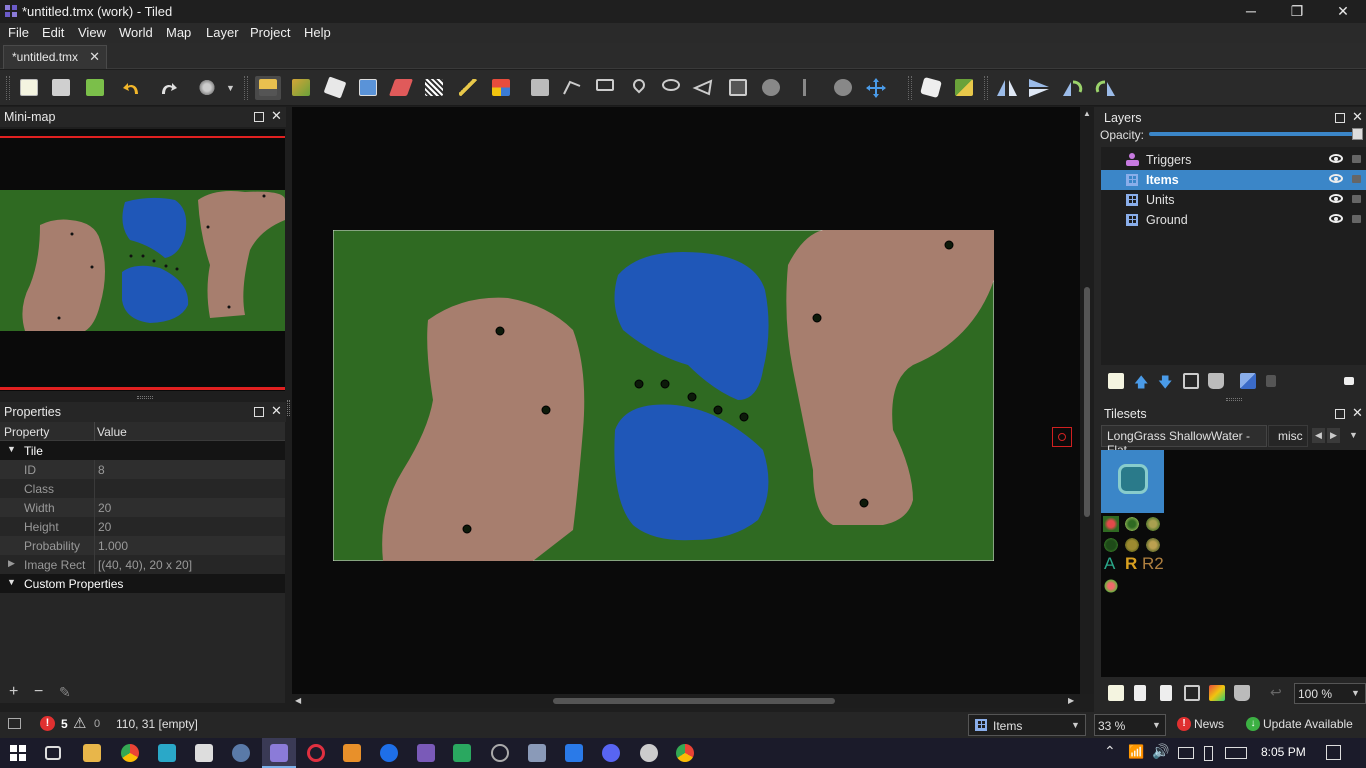 The image size is (1366, 768). I want to click on tileset-menu-dropdown-icon: ▼, so click(1353, 435).